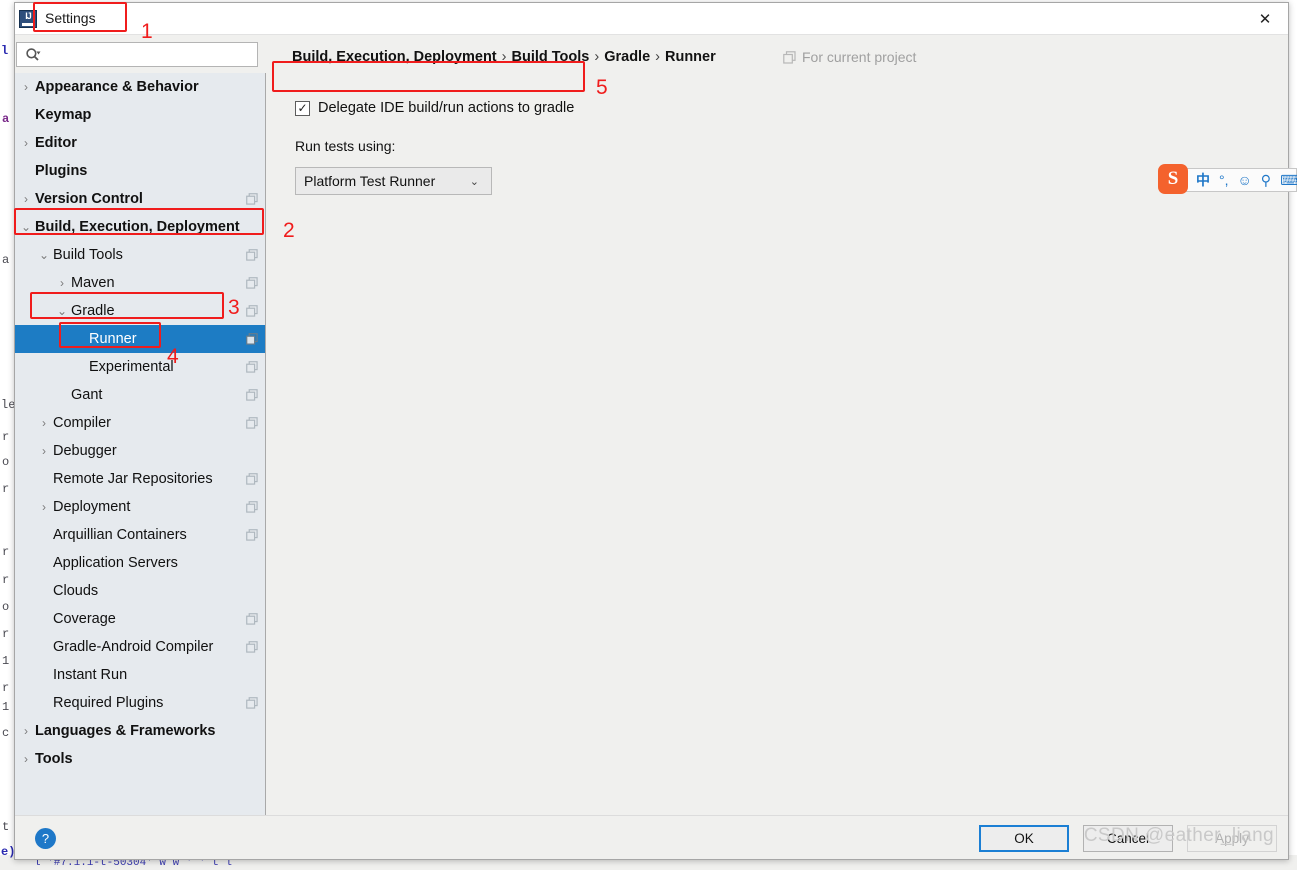 The image size is (1297, 870). What do you see at coordinates (117, 87) in the screenshot?
I see `sidebar-item-label: Appearance & Behavior` at bounding box center [117, 87].